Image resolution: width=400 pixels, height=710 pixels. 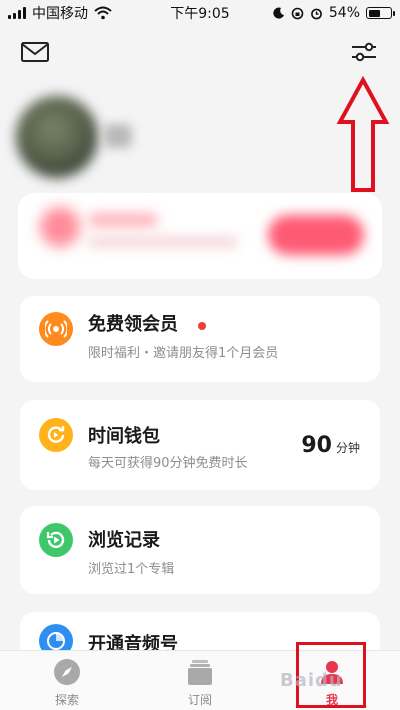 What do you see at coordinates (163, 242) in the screenshot?
I see `promo-subtitle-blurred` at bounding box center [163, 242].